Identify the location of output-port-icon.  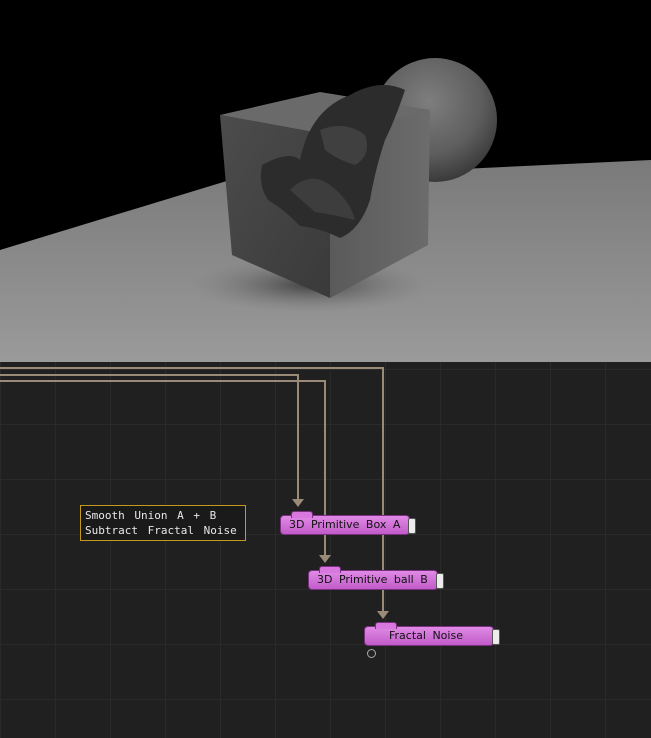
(371, 653).